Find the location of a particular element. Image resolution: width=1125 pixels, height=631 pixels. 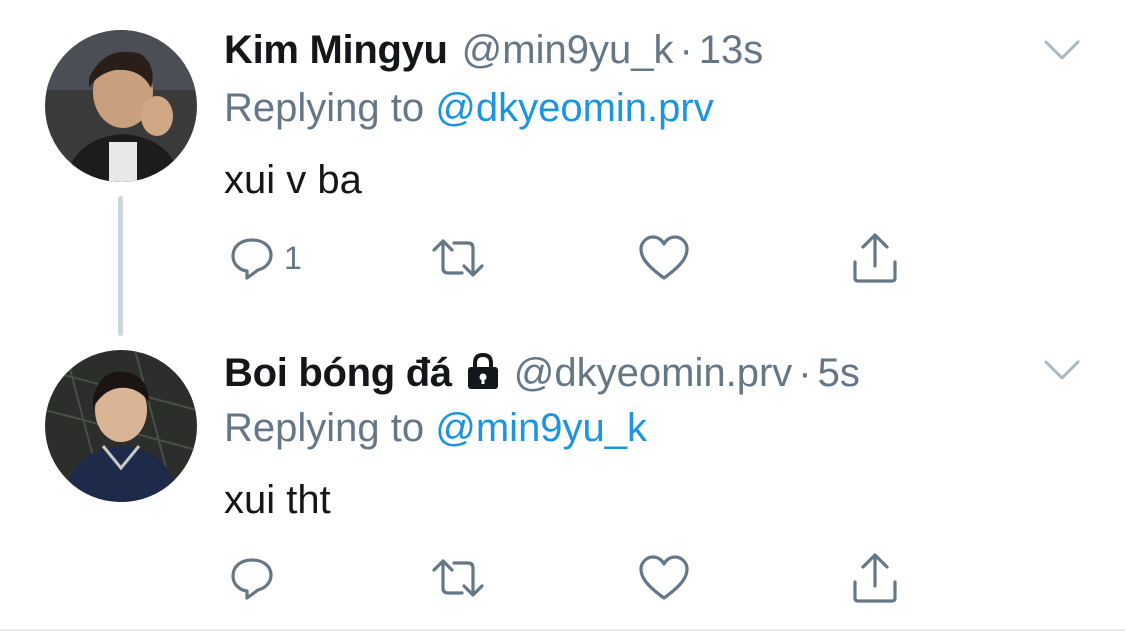

username: @min9yu_k is located at coordinates (568, 50).